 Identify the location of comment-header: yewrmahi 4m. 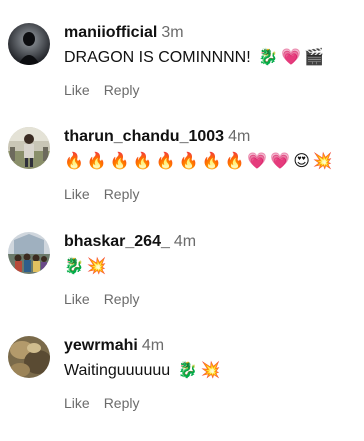
(114, 346).